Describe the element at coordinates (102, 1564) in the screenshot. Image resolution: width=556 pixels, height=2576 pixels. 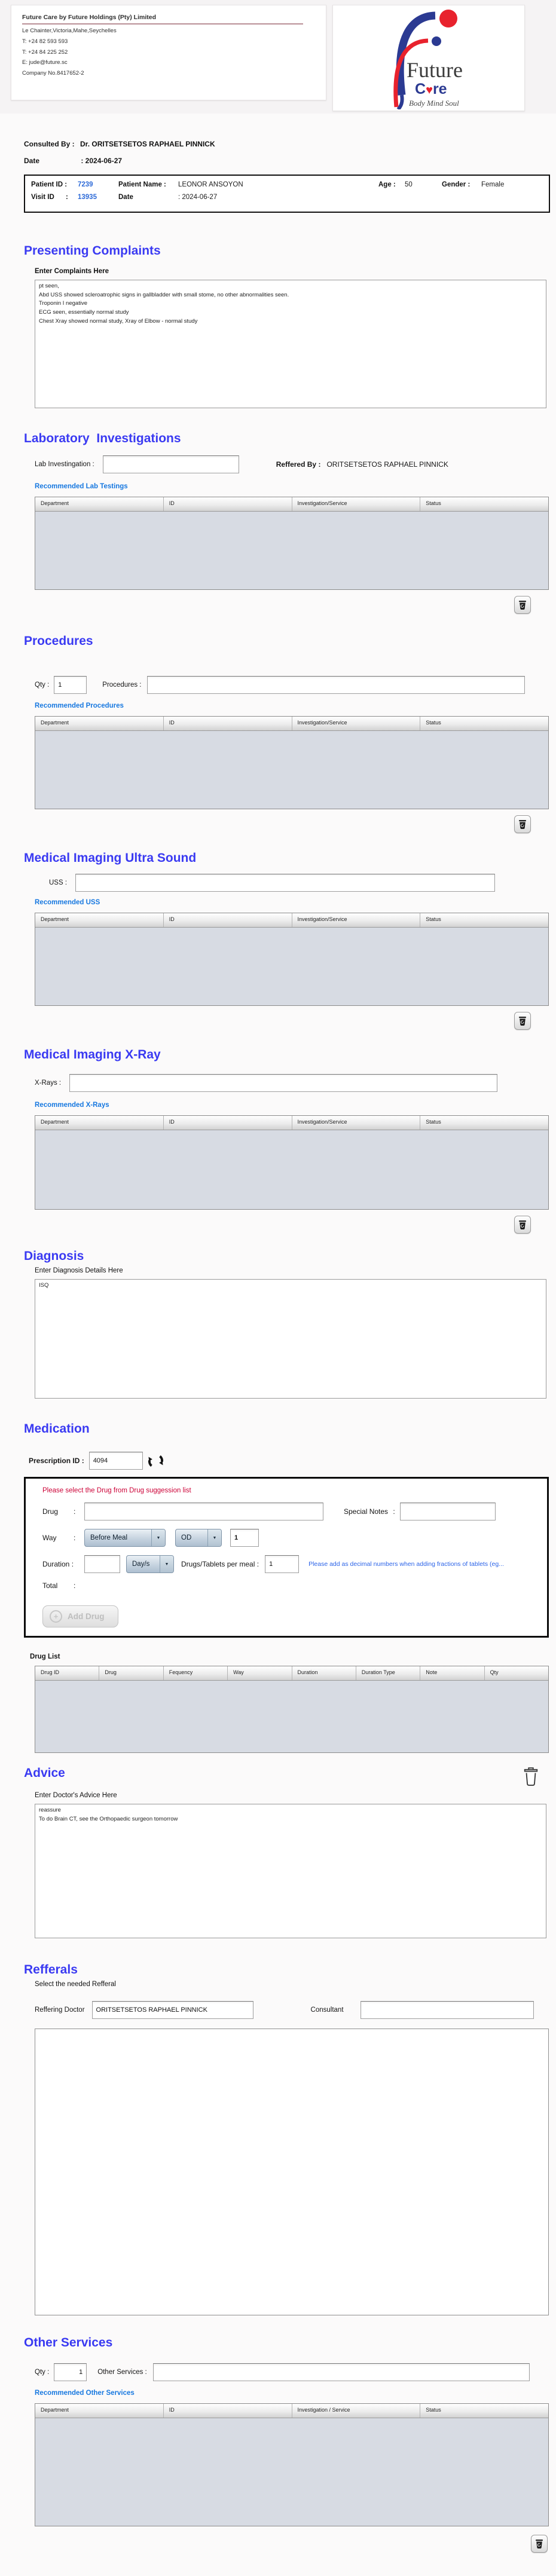
I see `duration-input` at that location.